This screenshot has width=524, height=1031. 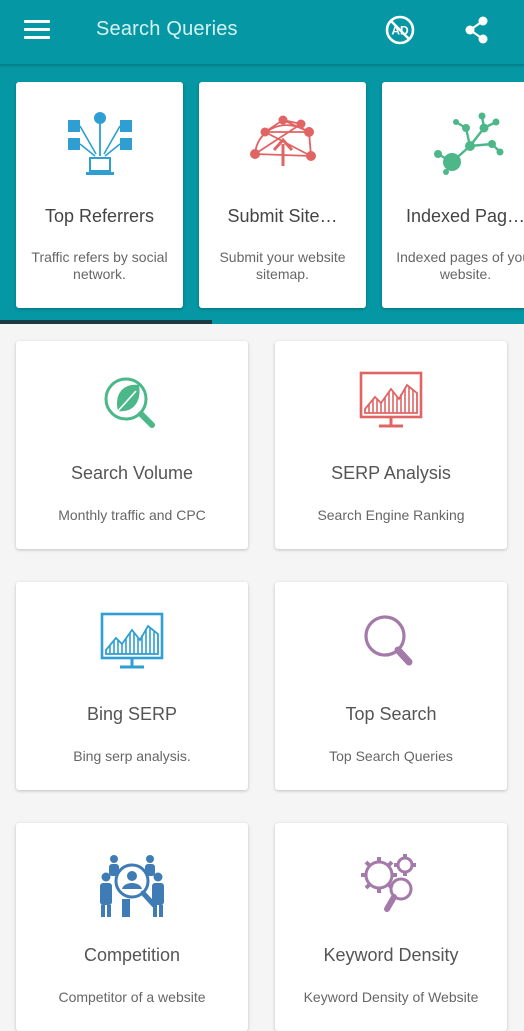 I want to click on card-title: Keyword Density, so click(x=391, y=955).